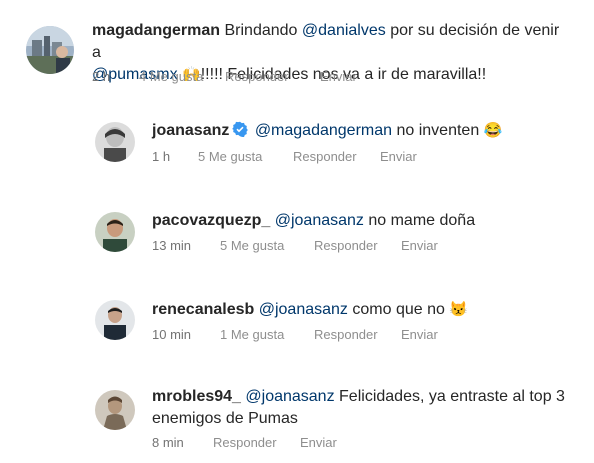 The image size is (594, 463). What do you see at coordinates (190, 130) in the screenshot?
I see `username: joanasanz` at bounding box center [190, 130].